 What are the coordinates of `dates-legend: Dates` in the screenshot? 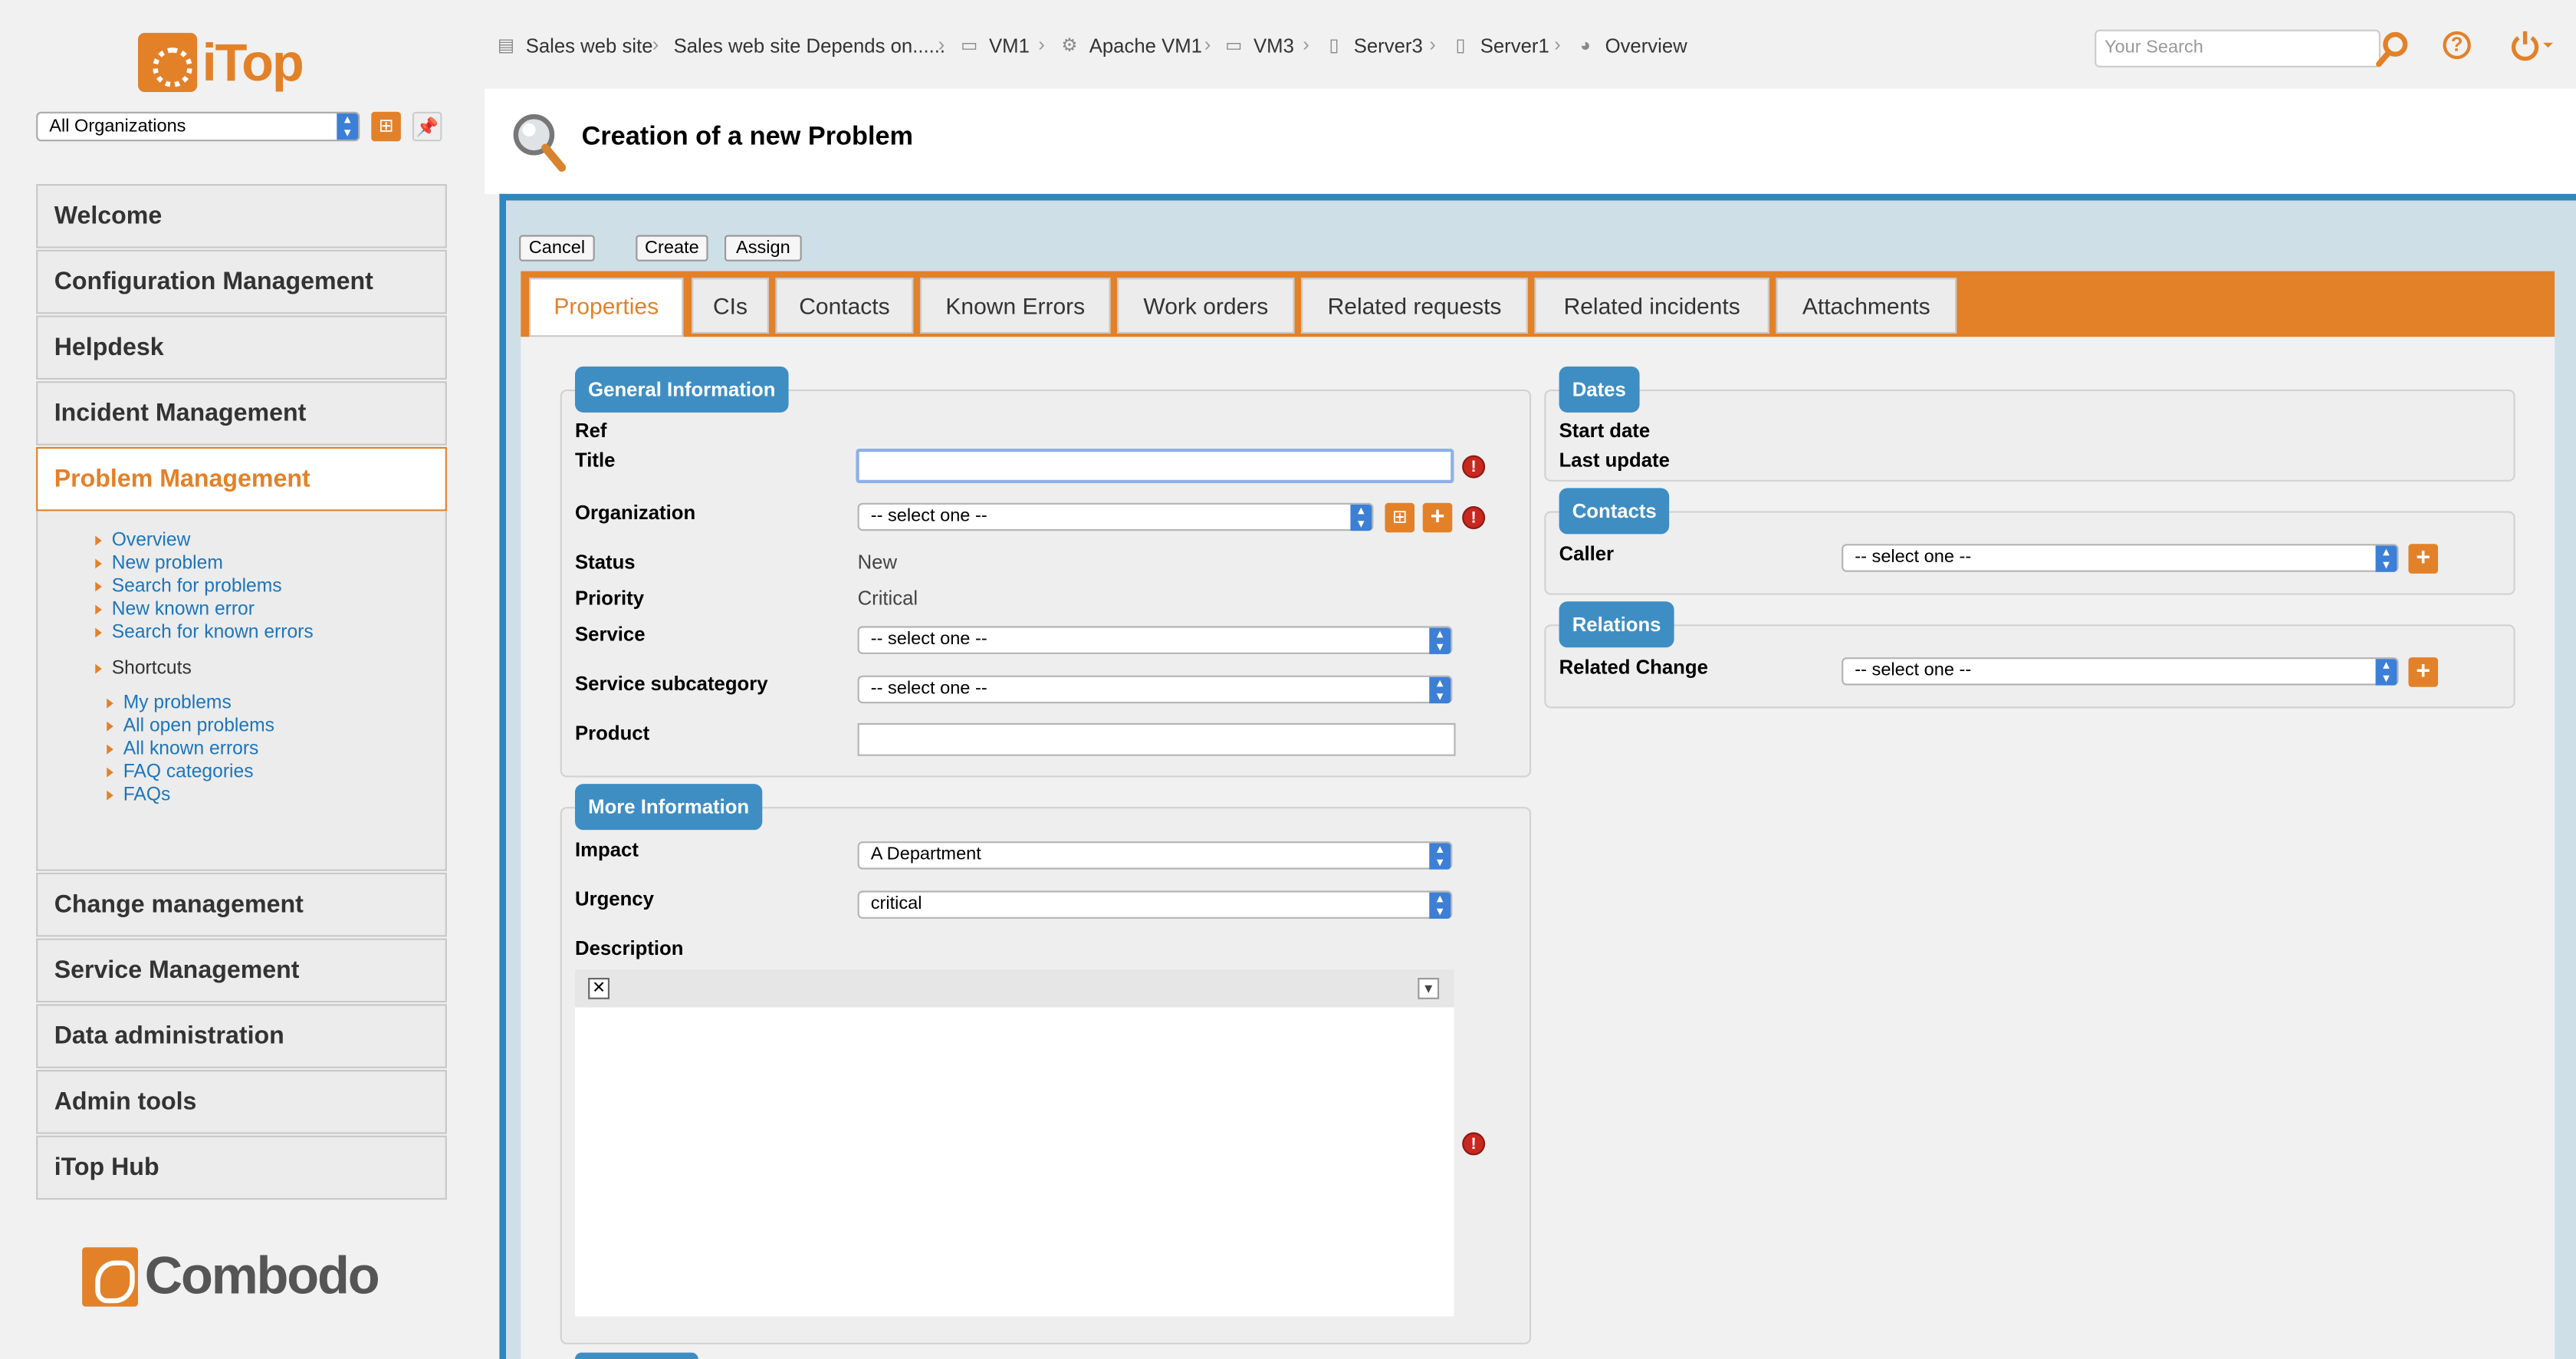 It's located at (1599, 389).